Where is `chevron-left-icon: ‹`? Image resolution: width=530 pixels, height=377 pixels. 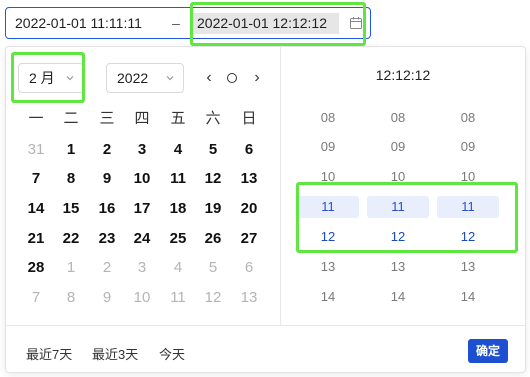
chevron-left-icon: ‹ is located at coordinates (209, 77).